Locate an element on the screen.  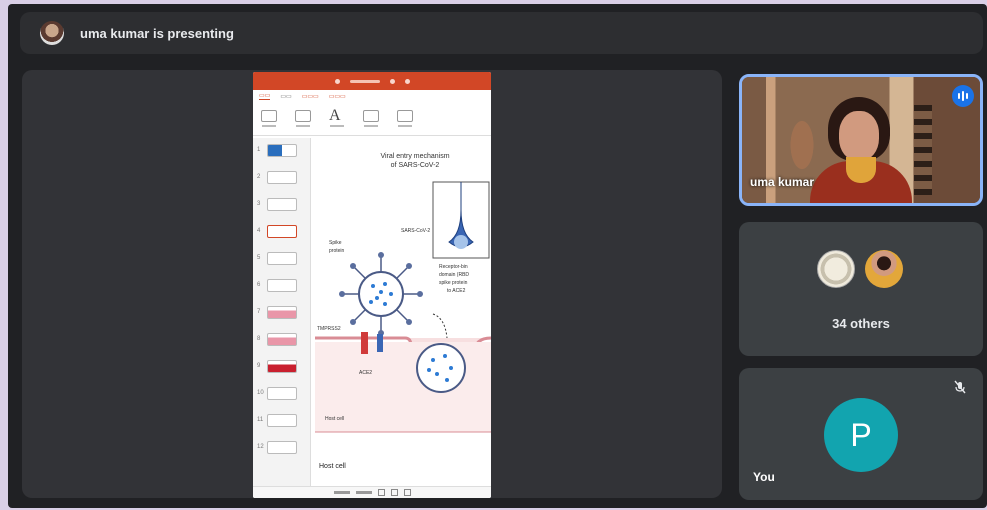
tab-tell-placeholder: ▭▭ is located at coordinates (286, 96).